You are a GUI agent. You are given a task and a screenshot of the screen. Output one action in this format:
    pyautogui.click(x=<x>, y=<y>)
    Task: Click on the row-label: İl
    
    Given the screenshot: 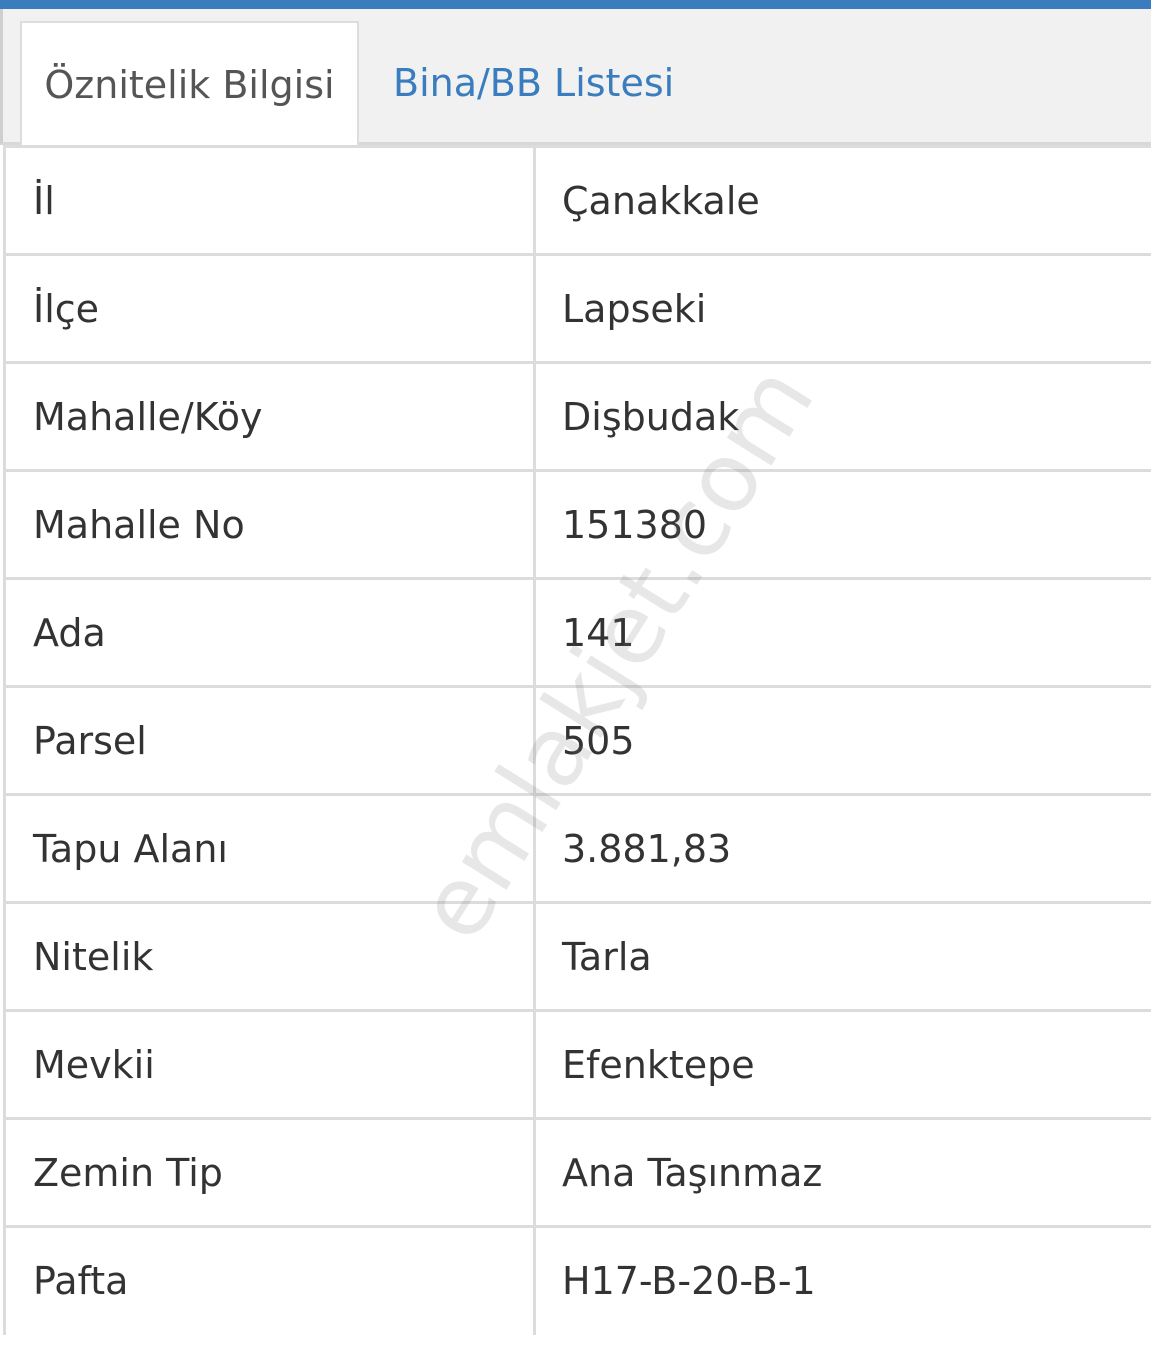 What is the action you would take?
    pyautogui.click(x=269, y=200)
    